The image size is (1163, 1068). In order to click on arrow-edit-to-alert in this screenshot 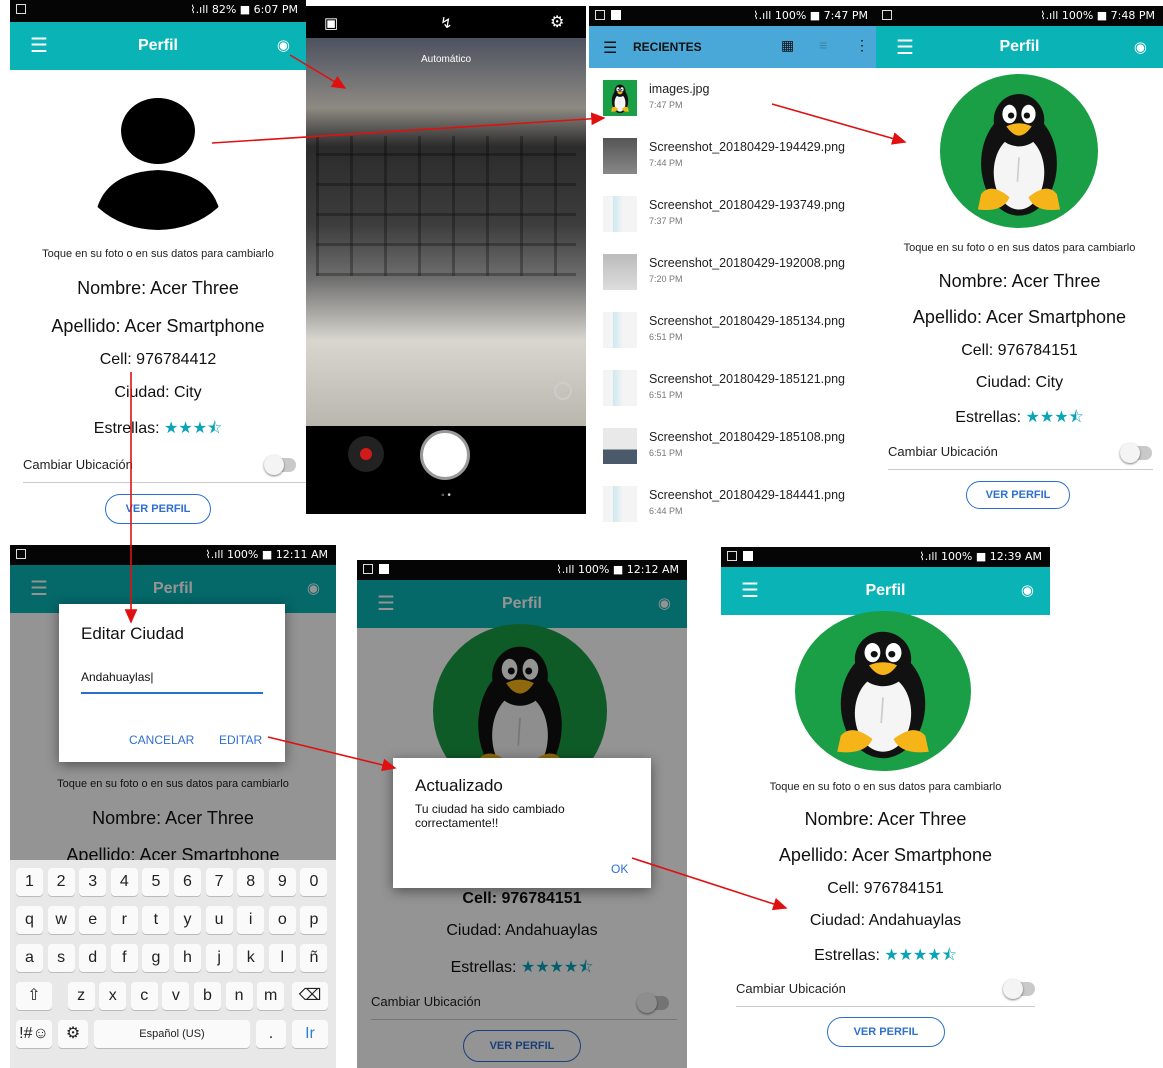, I will do `click(332, 754)`.